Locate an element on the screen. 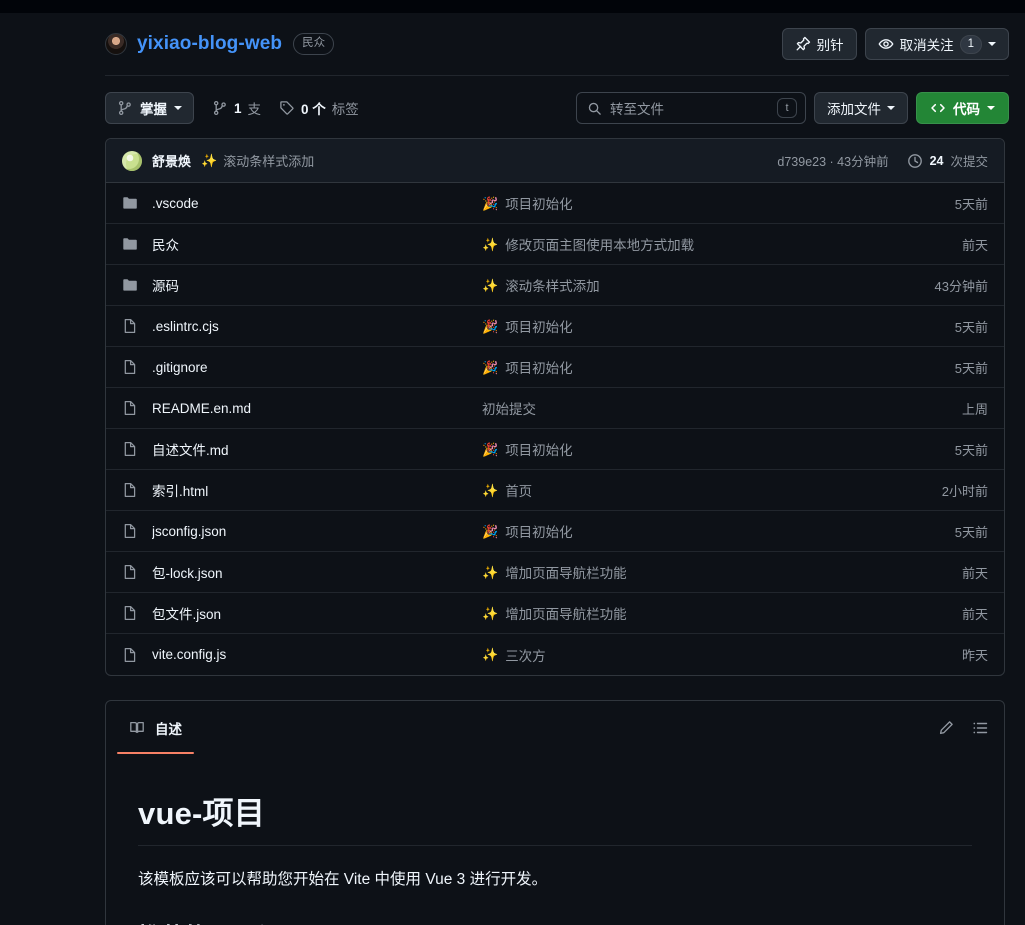  file-name-link: 民众 is located at coordinates (317, 244).